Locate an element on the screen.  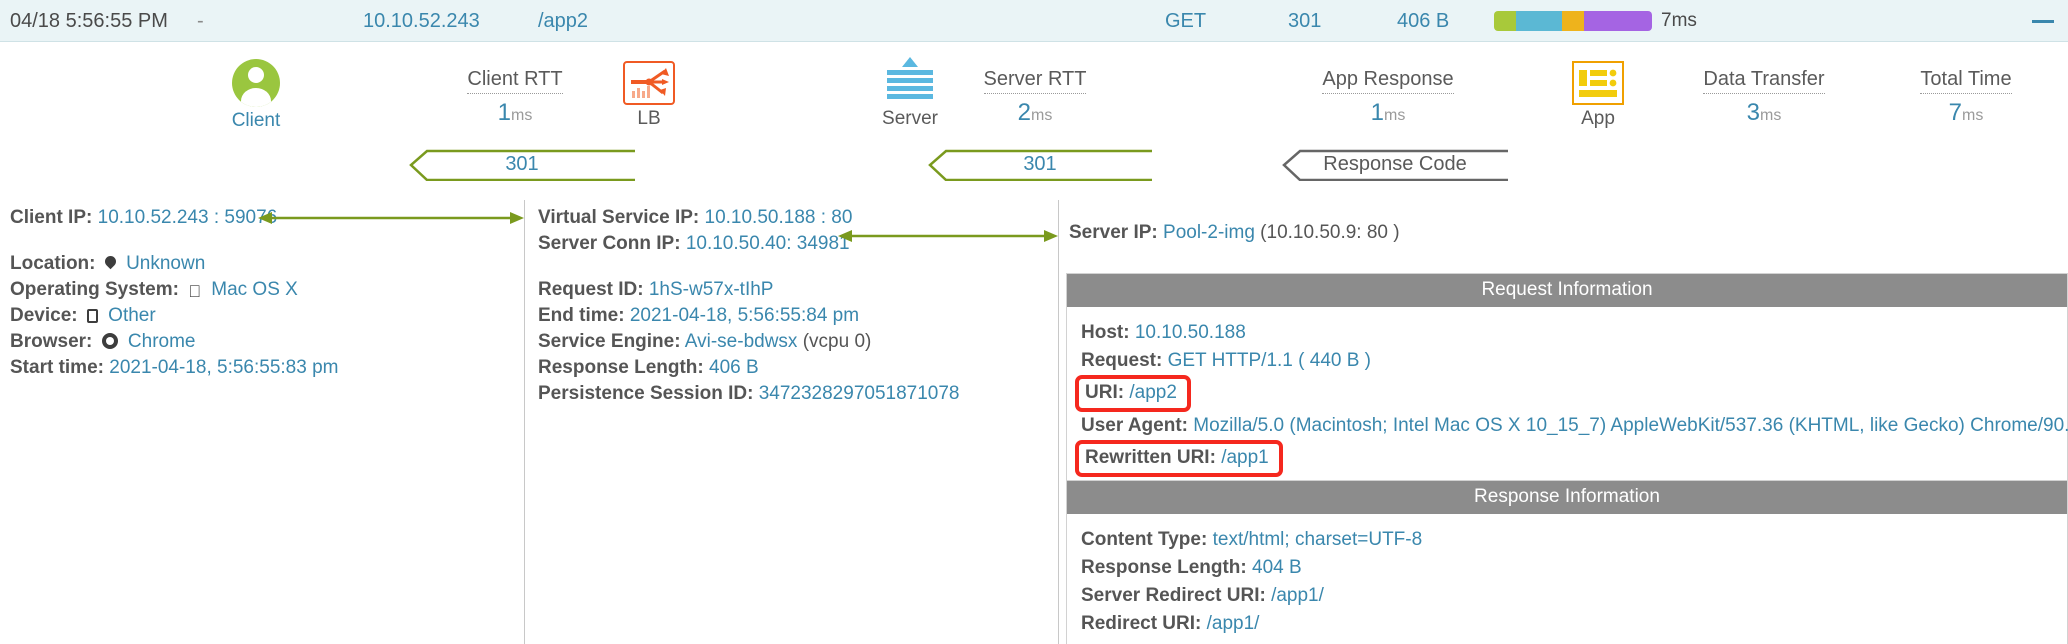
metric-data-transfer-value: 3ms is located at coordinates (1764, 113).